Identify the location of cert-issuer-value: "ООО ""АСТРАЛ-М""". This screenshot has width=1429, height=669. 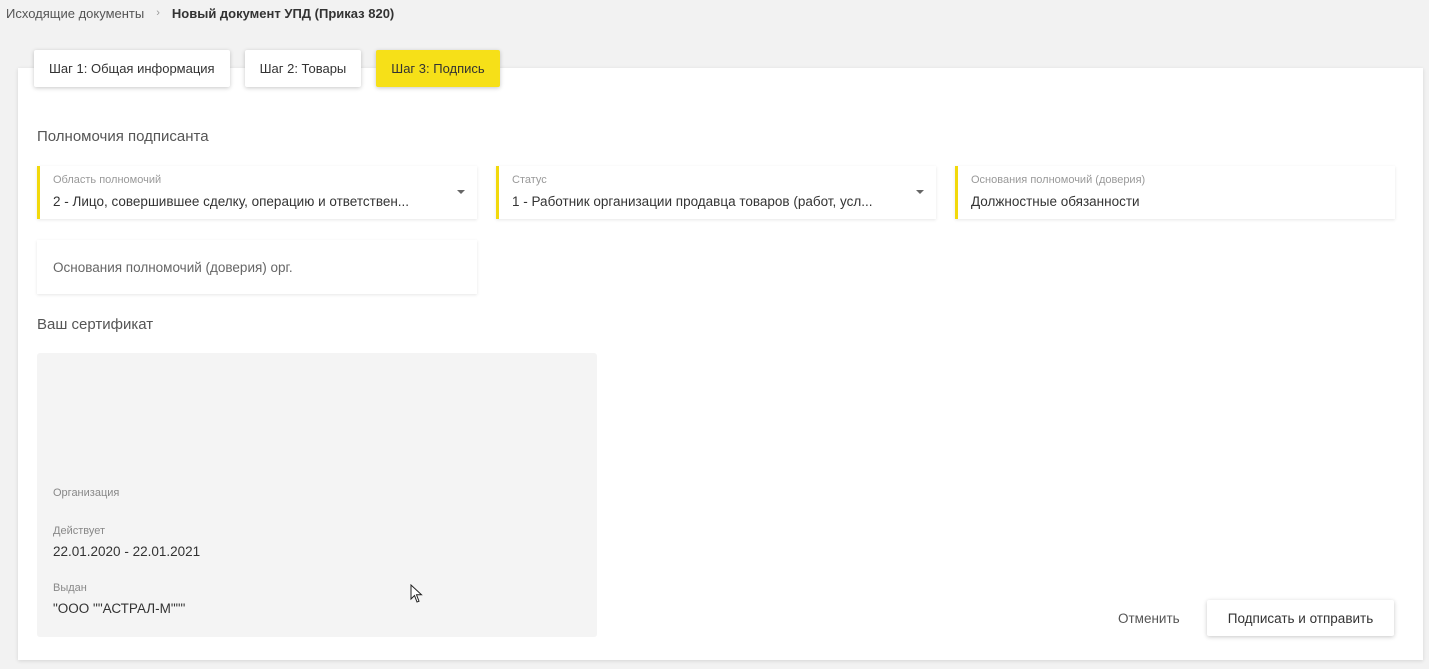
(119, 608).